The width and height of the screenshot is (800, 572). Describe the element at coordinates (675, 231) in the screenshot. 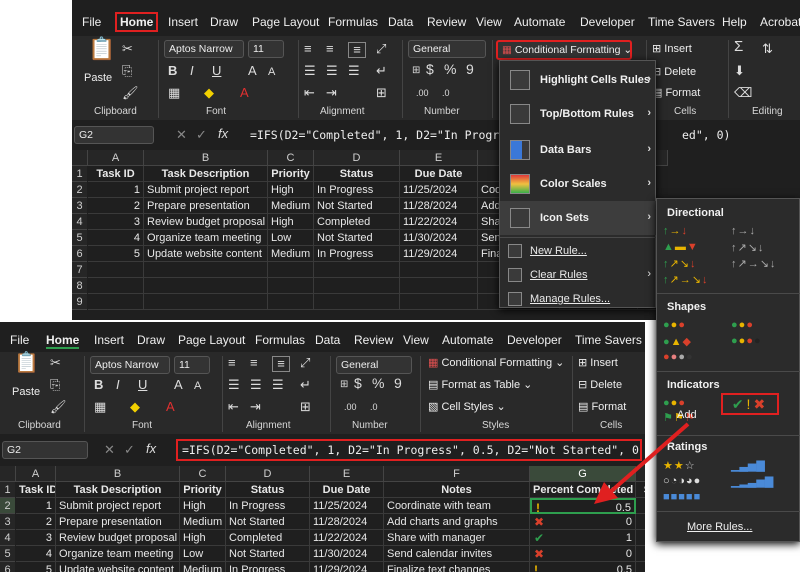

I see `directional-3-arrows-icon: ↑→↓` at that location.